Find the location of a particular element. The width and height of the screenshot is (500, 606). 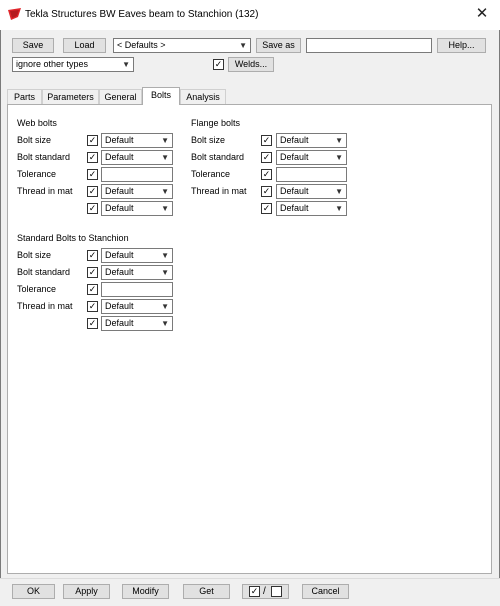

flange-thread-select-1: Default ▼ is located at coordinates (311, 191).